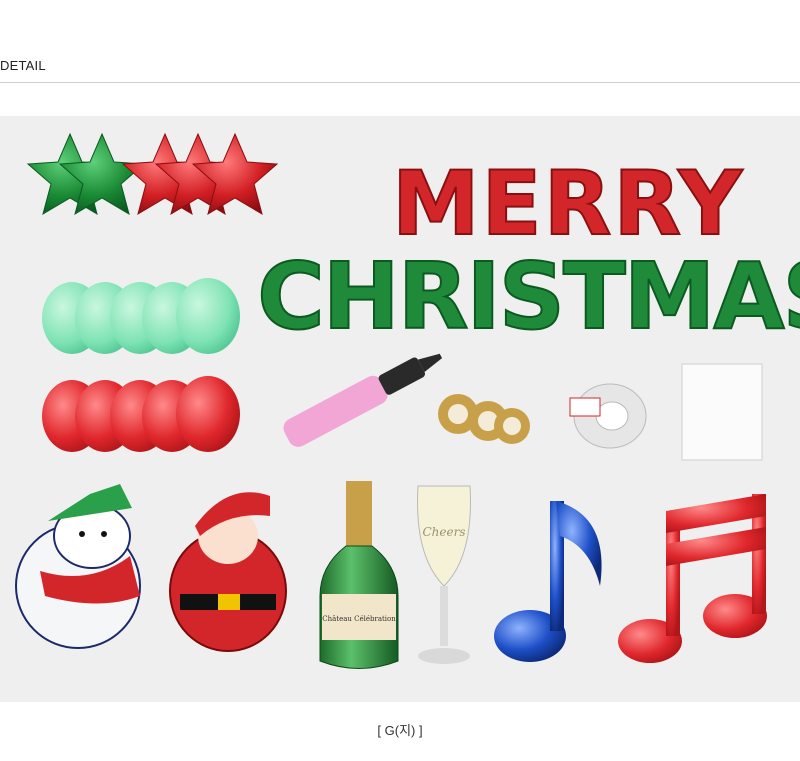  I want to click on music-note-balloon, so click(548, 581).